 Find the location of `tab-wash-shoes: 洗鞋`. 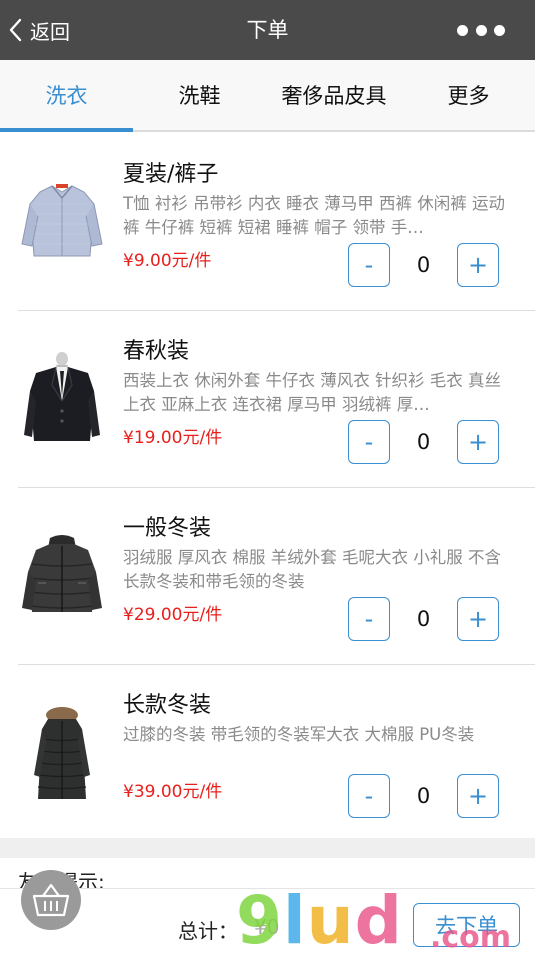

tab-wash-shoes: 洗鞋 is located at coordinates (199, 95).